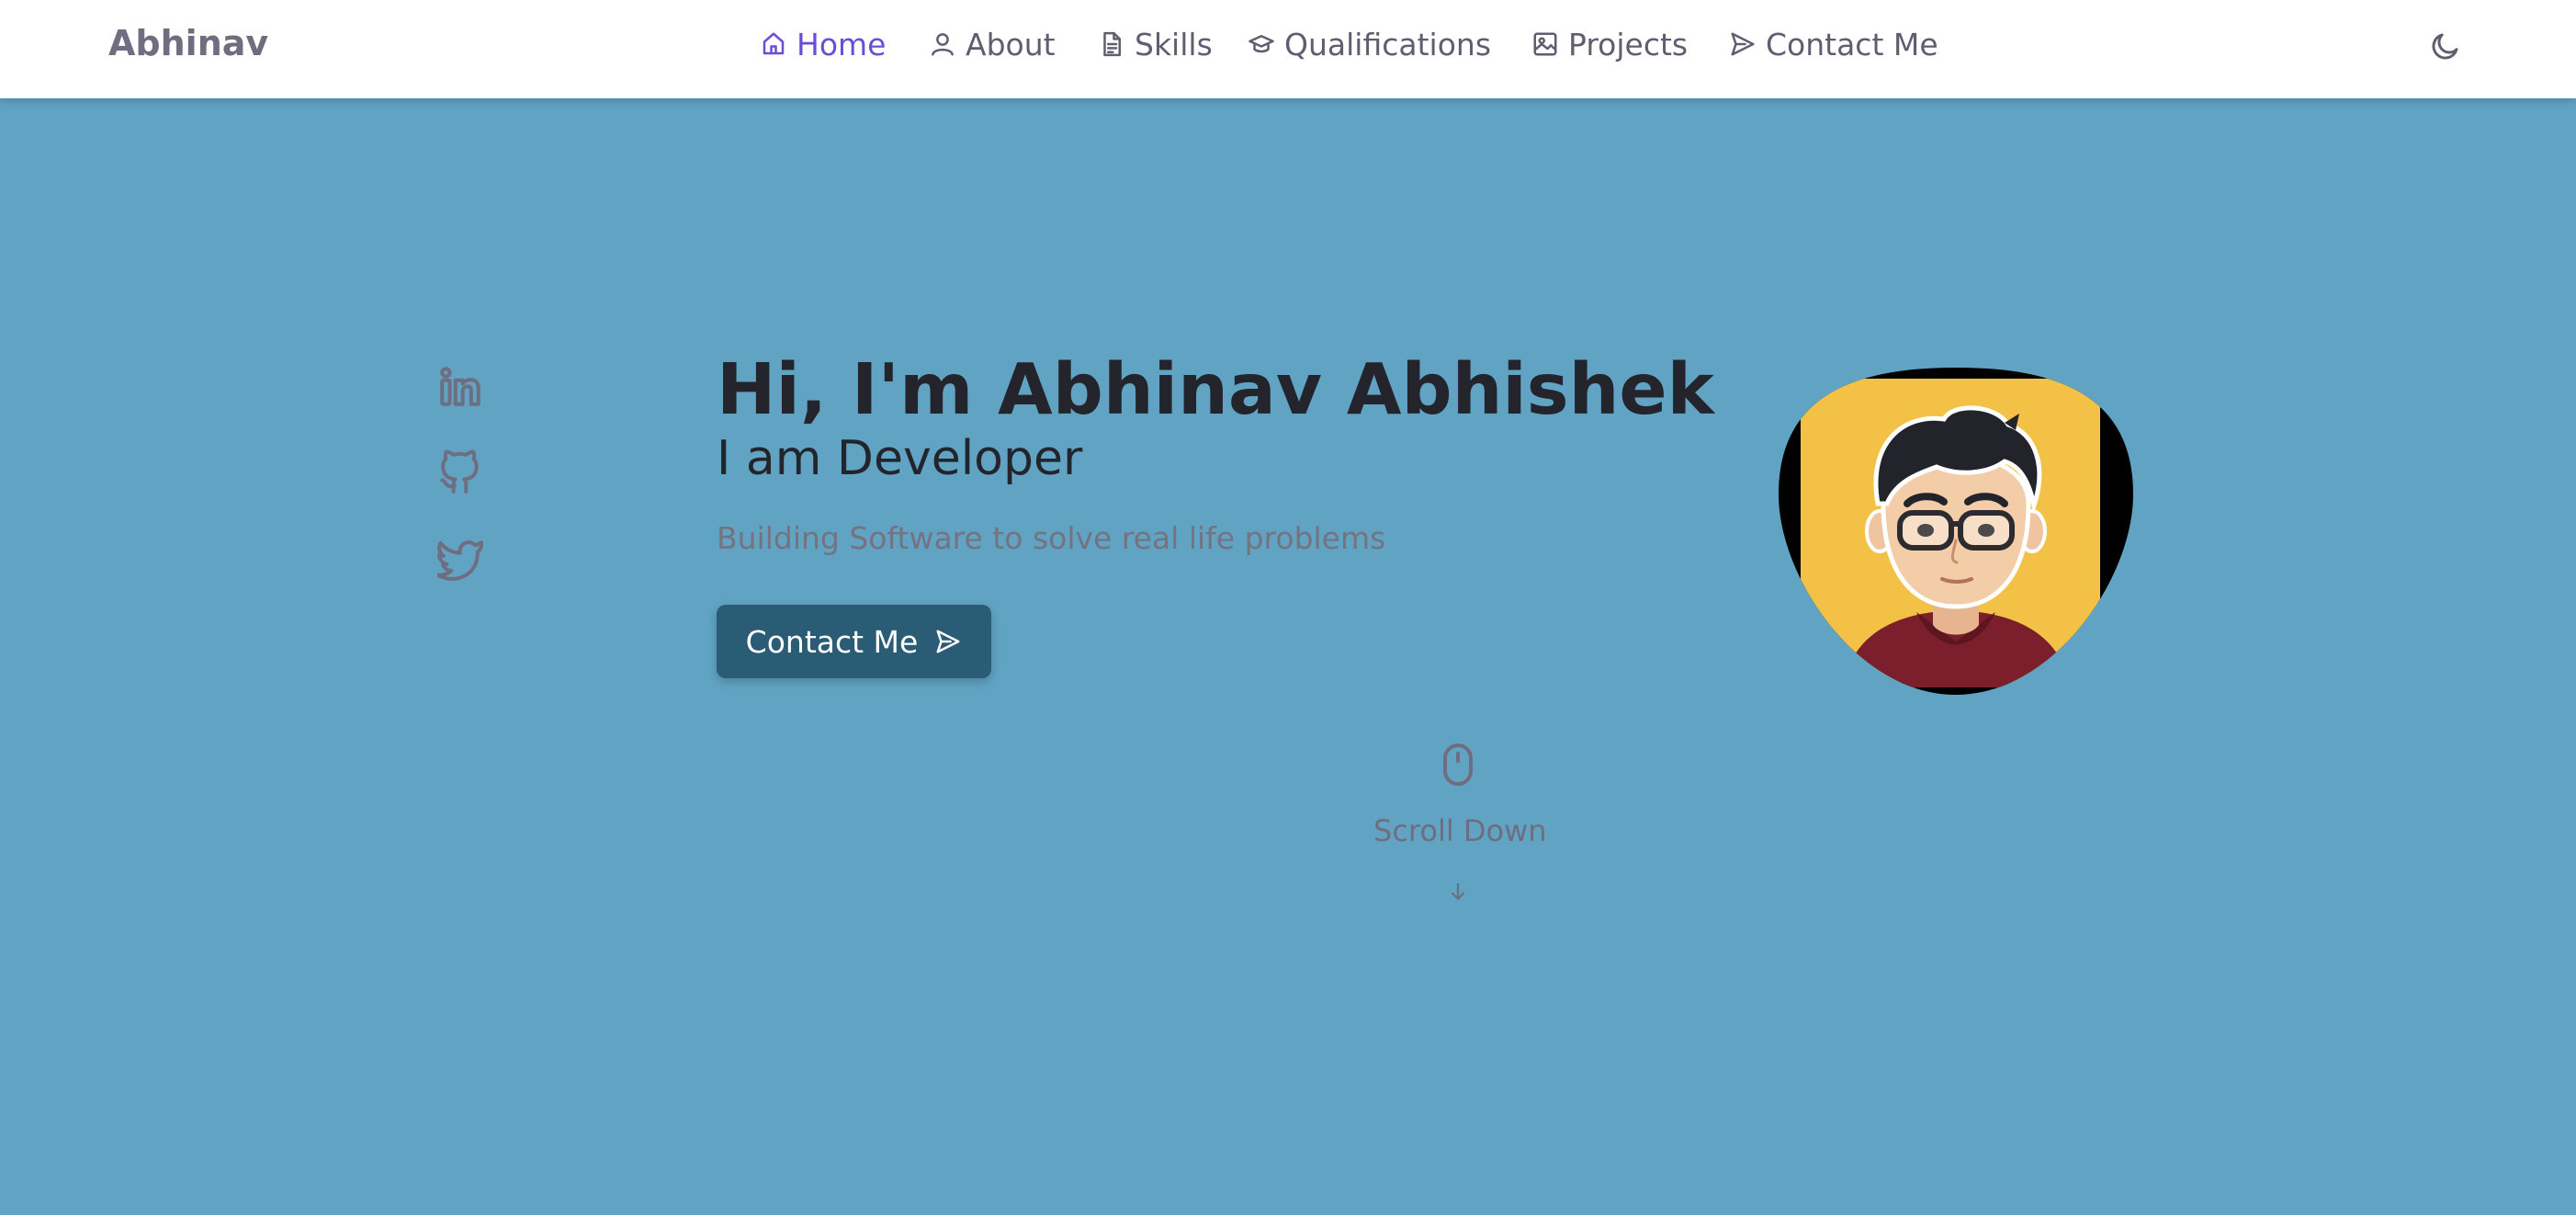 Image resolution: width=2576 pixels, height=1215 pixels. I want to click on nav-skills: Skills, so click(1155, 44).